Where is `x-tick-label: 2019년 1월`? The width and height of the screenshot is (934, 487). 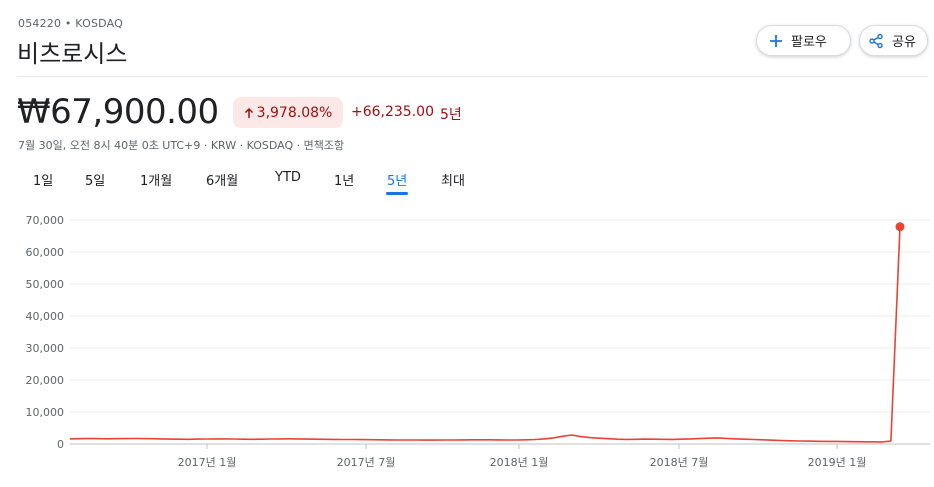
x-tick-label: 2019년 1월 is located at coordinates (837, 462).